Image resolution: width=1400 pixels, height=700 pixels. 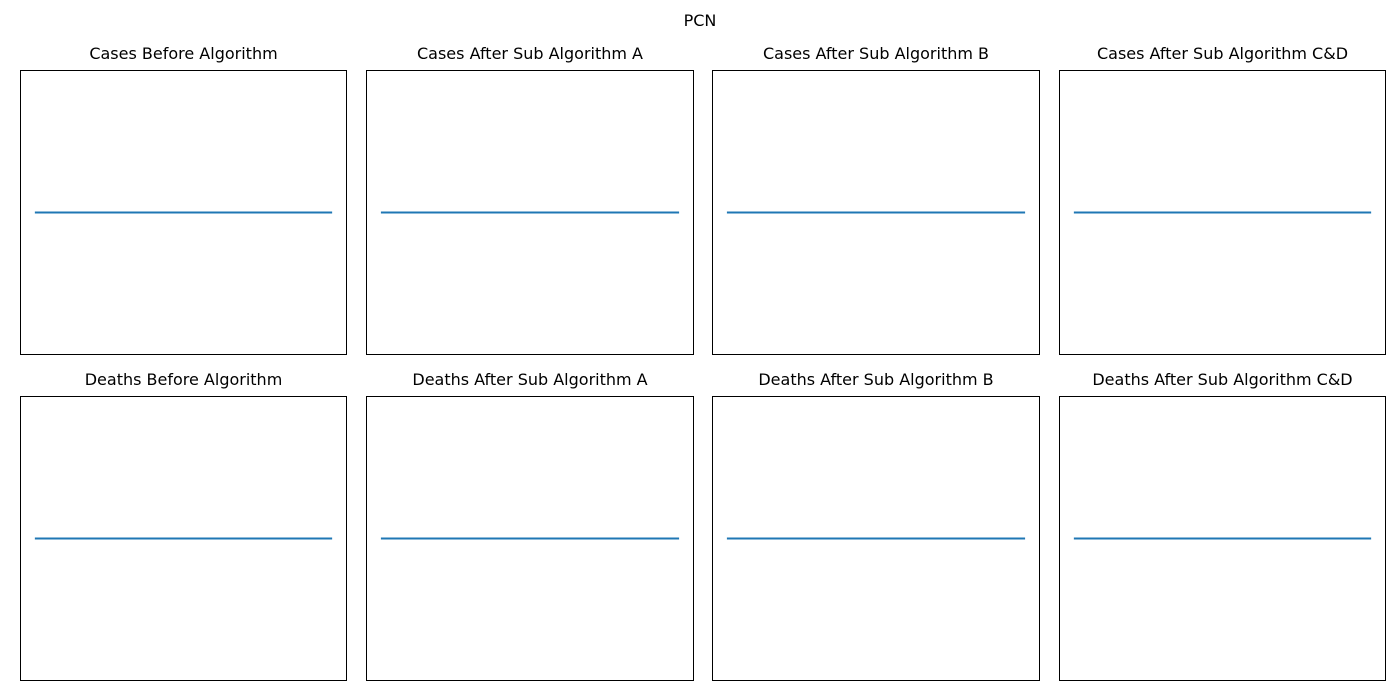 I want to click on figure-suptitle: PCN, so click(x=700, y=20).